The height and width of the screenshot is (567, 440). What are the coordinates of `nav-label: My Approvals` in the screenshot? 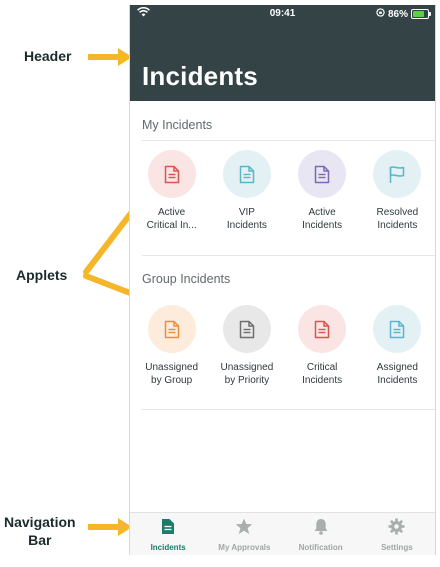 It's located at (244, 547).